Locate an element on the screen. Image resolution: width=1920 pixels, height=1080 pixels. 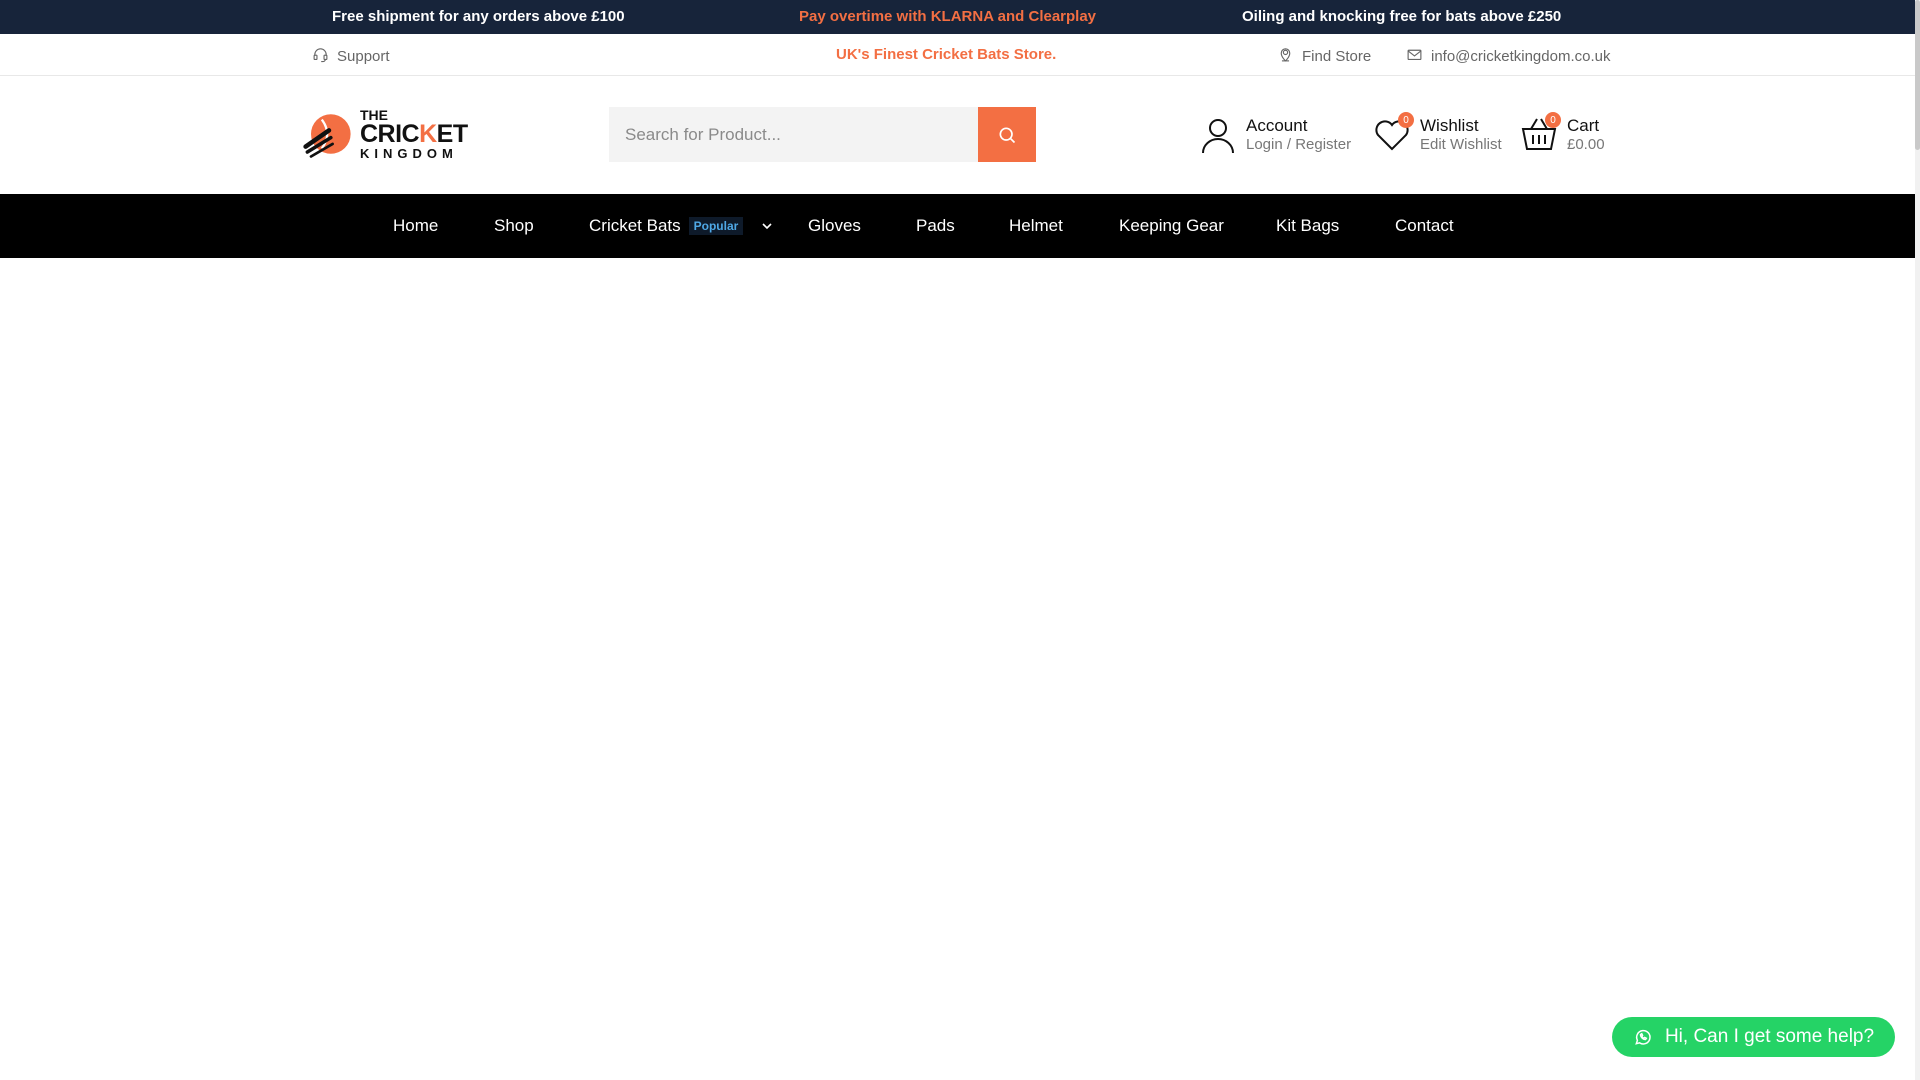
page-scrollbar is located at coordinates (1917, 540).